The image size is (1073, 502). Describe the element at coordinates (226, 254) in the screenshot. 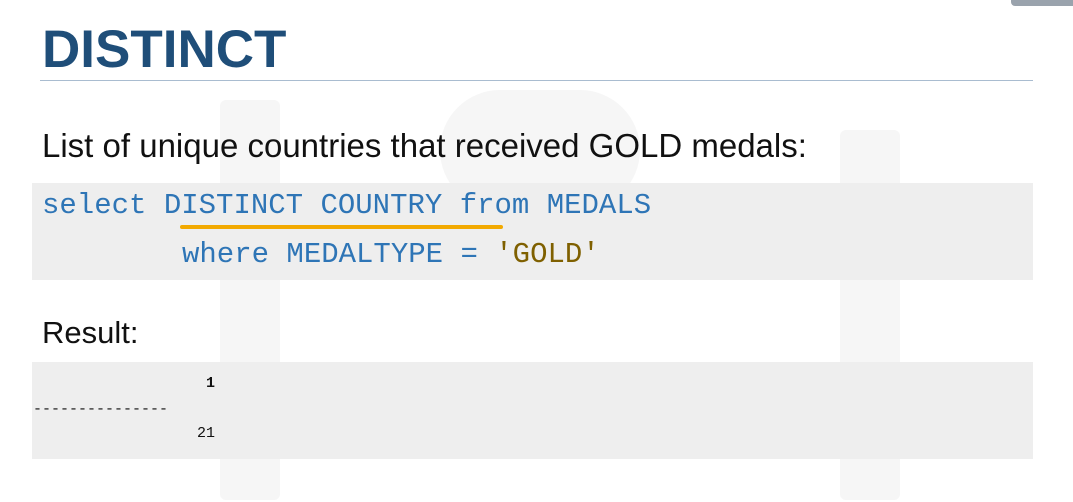

I see `sql-where-keyword: where` at that location.